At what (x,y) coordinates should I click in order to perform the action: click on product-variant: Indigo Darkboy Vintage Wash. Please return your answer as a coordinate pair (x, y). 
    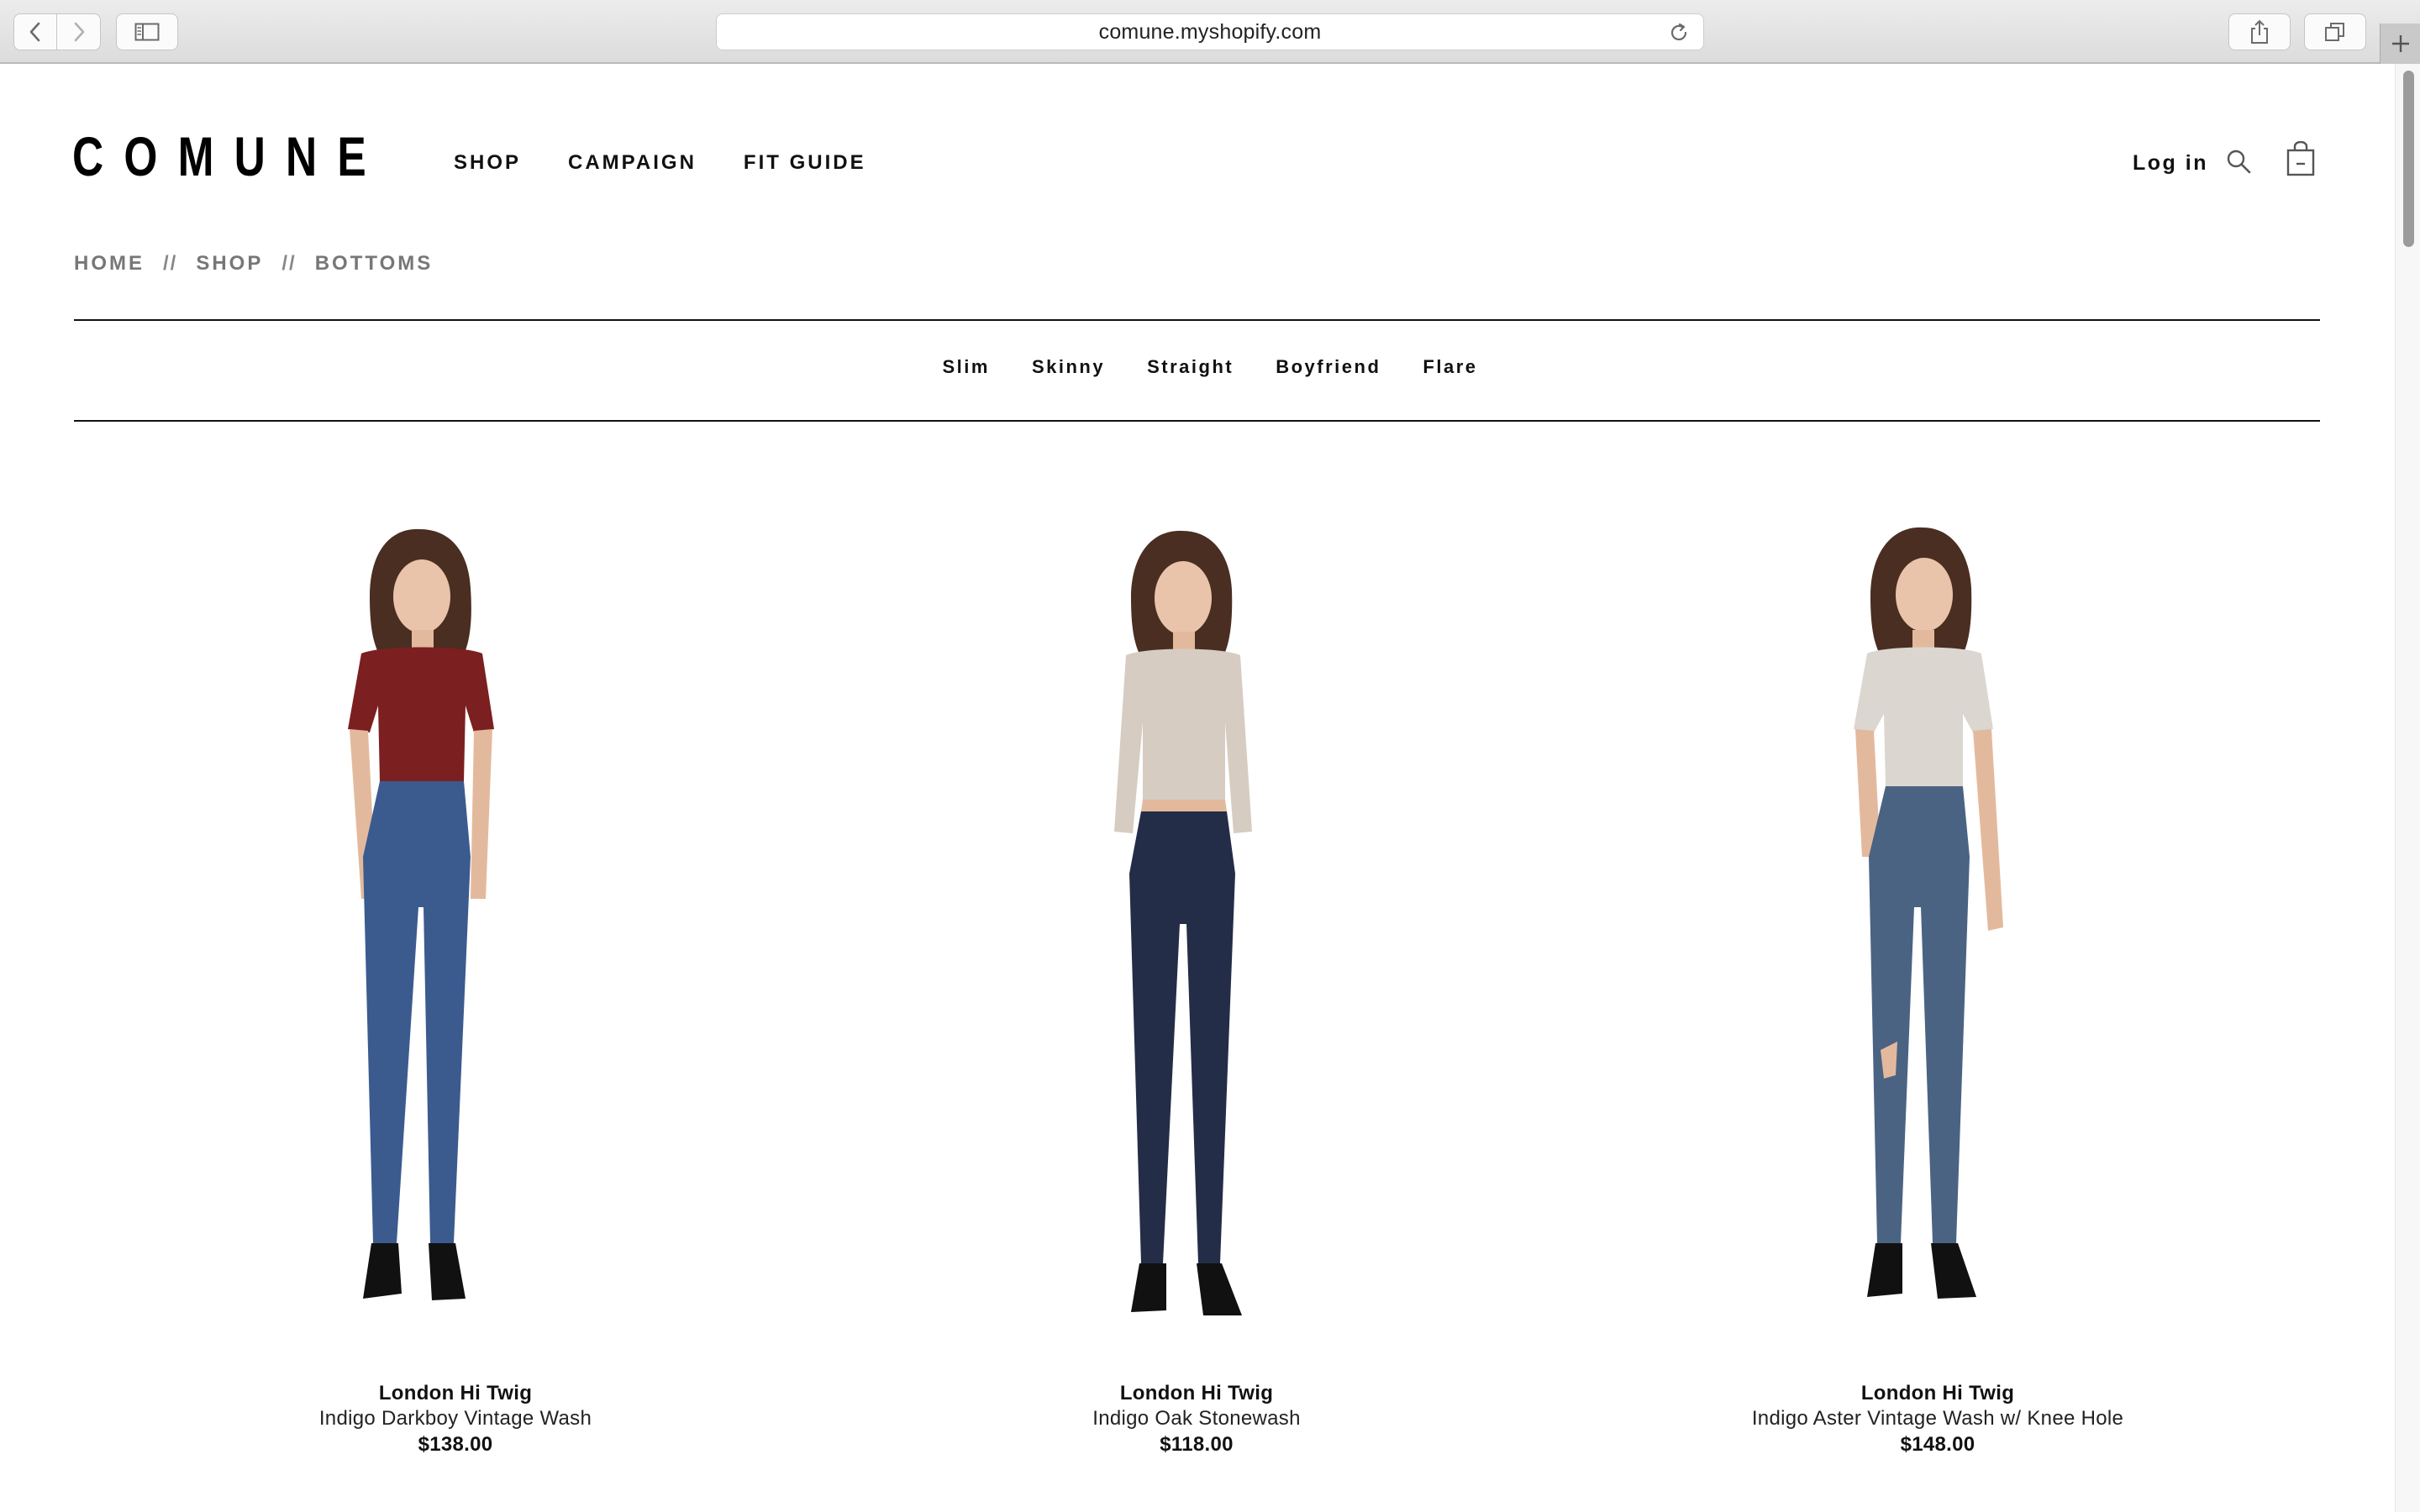
    Looking at the image, I should click on (455, 1418).